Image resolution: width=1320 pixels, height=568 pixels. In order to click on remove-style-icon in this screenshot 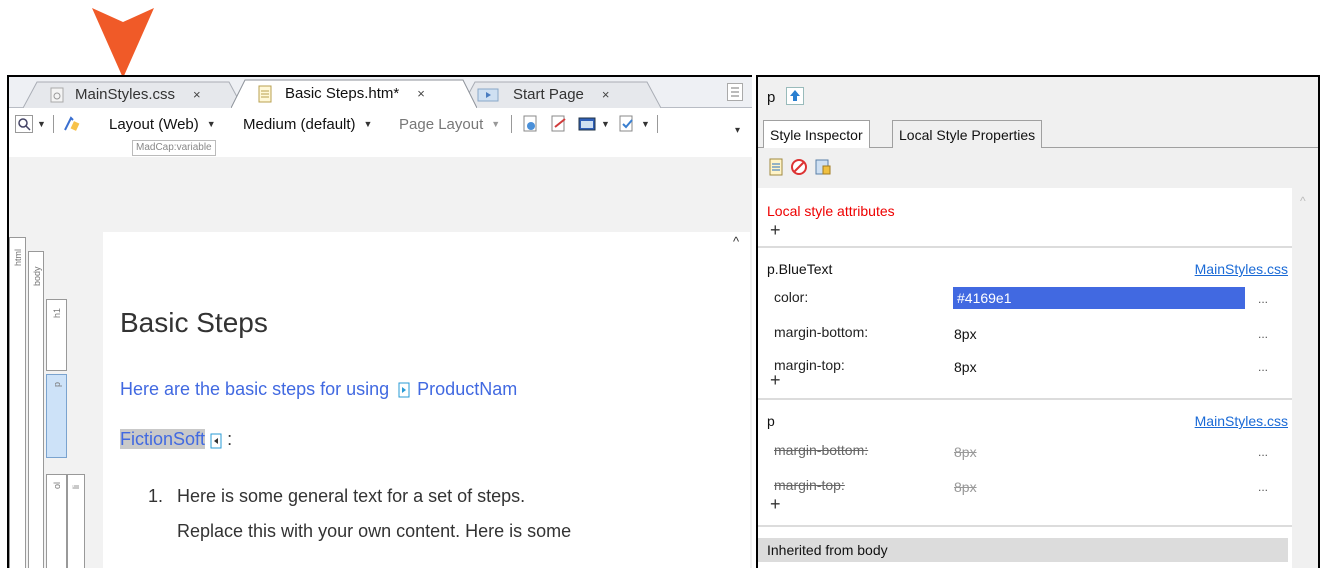, I will do `click(799, 167)`.